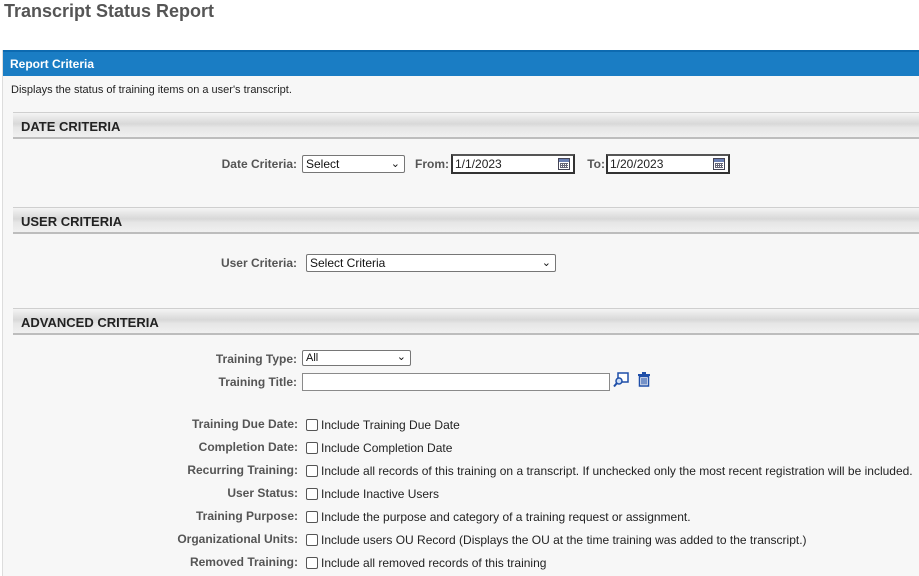  Describe the element at coordinates (466, 321) in the screenshot. I see `section-advanced-criteria: ADVANCED CRITERIA` at that location.